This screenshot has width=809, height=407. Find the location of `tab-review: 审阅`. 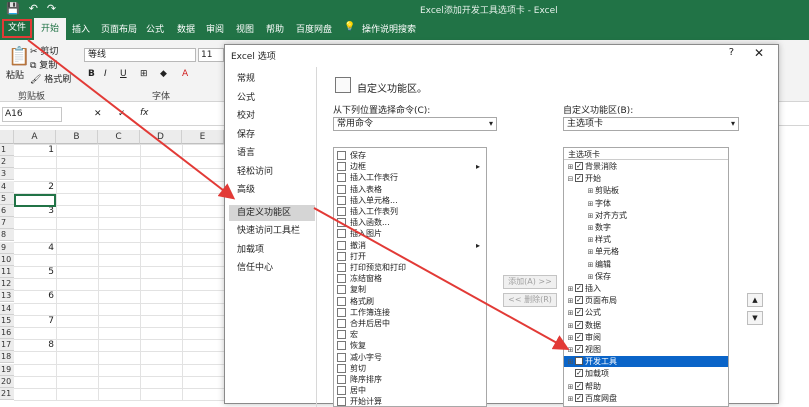

tab-review: 审阅 is located at coordinates (215, 28).